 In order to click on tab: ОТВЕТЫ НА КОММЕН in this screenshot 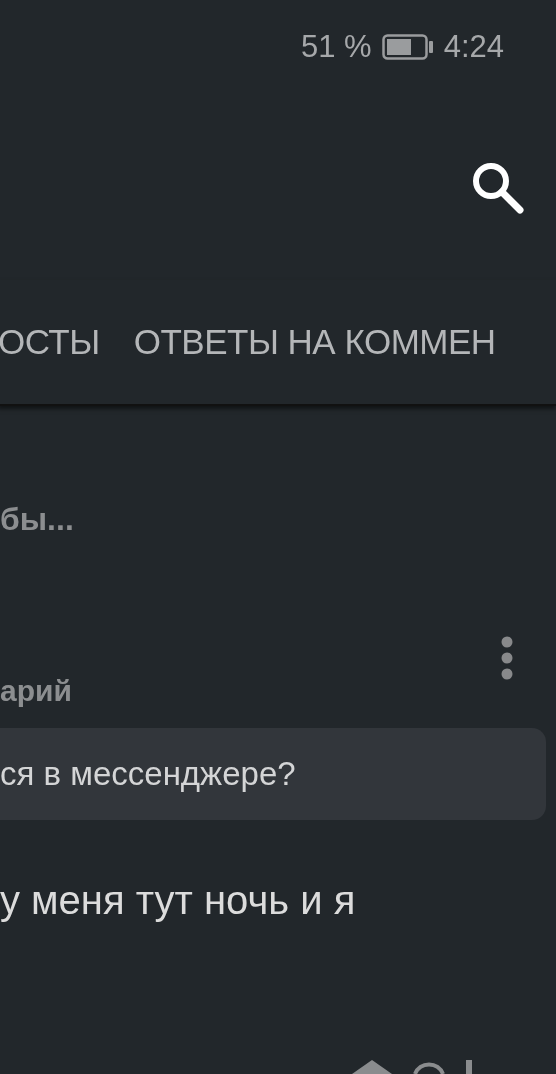, I will do `click(314, 342)`.